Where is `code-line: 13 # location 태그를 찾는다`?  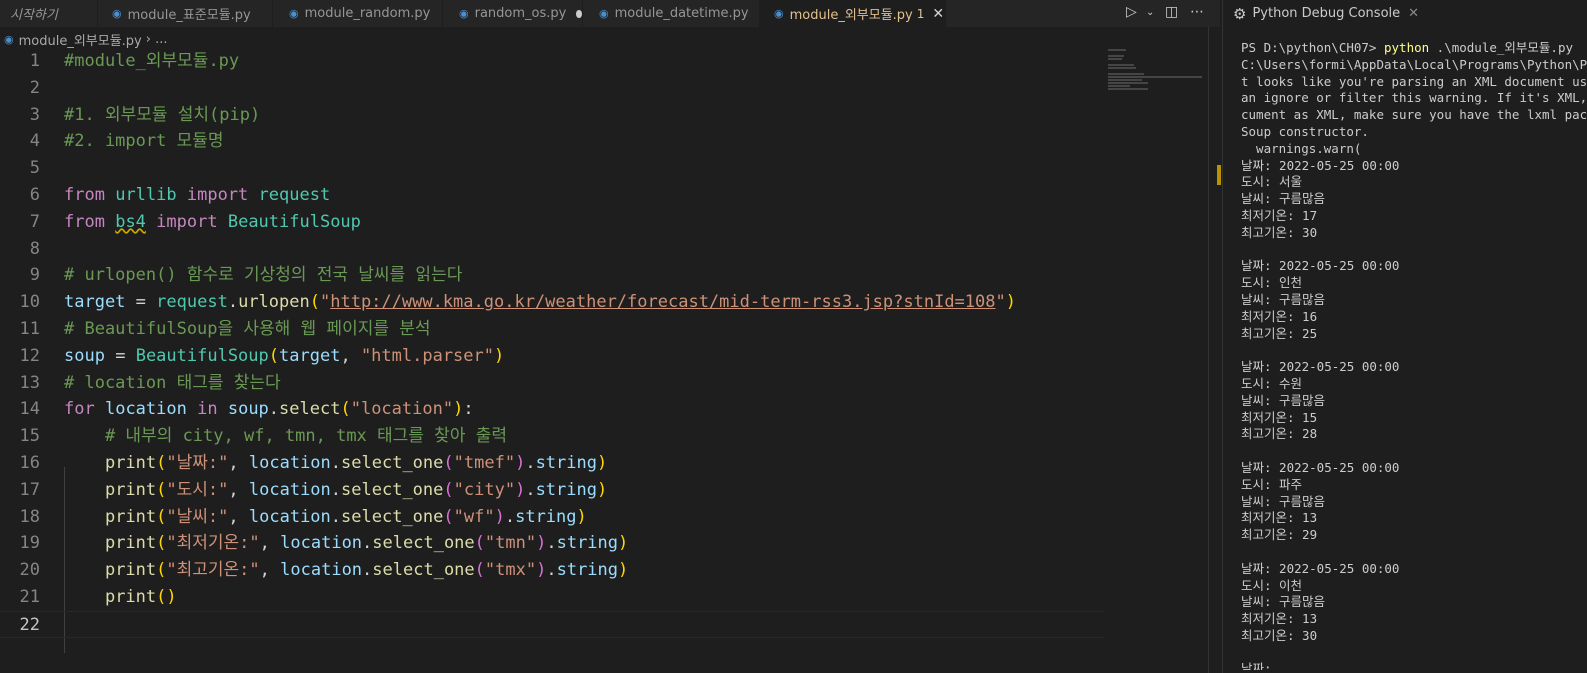 code-line: 13 # location 태그를 찾는다 is located at coordinates (552, 383).